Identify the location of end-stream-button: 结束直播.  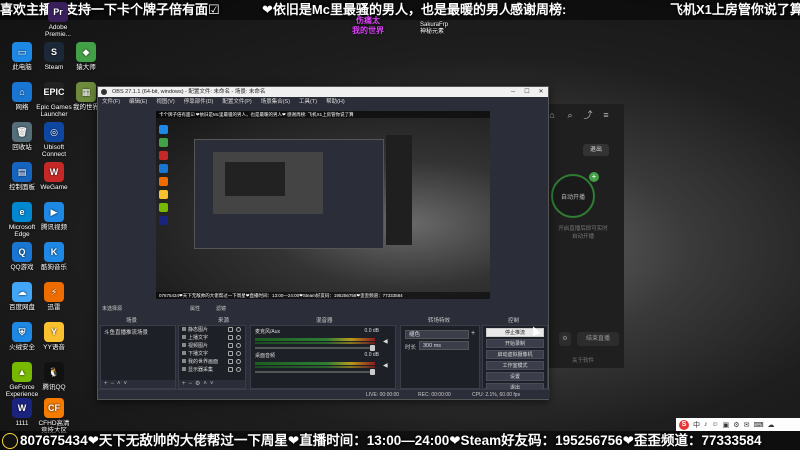
(598, 339).